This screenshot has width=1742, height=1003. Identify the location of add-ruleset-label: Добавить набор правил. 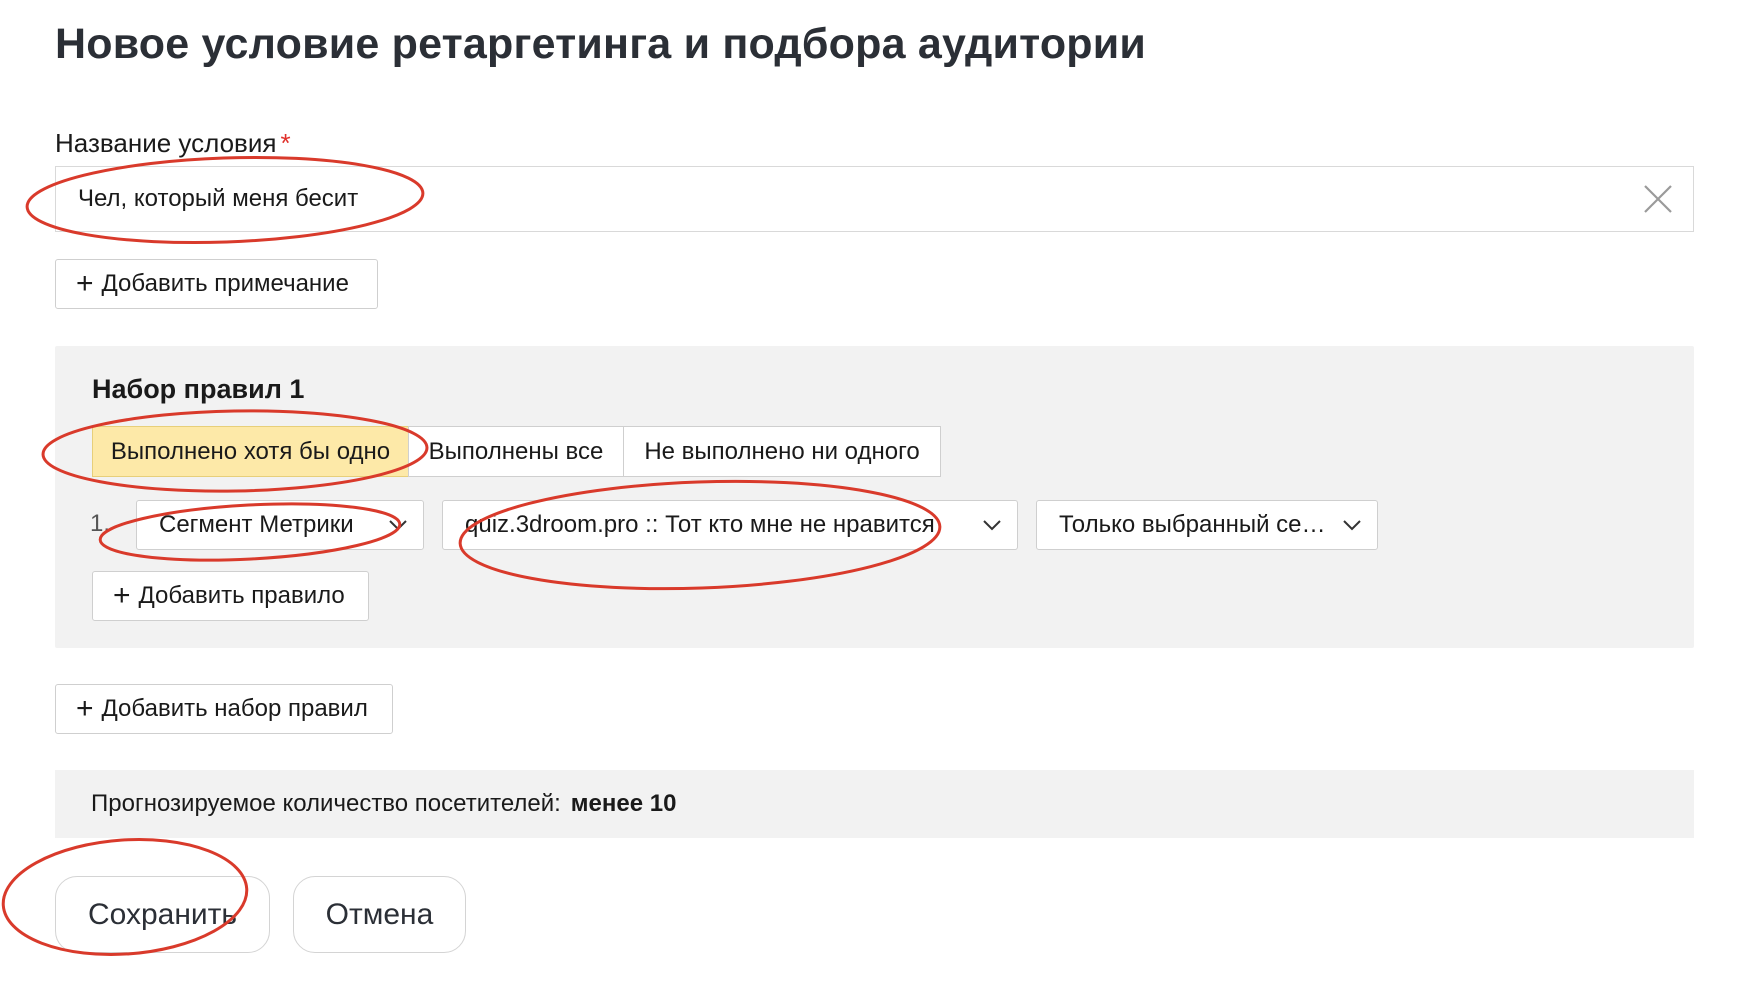
(234, 708).